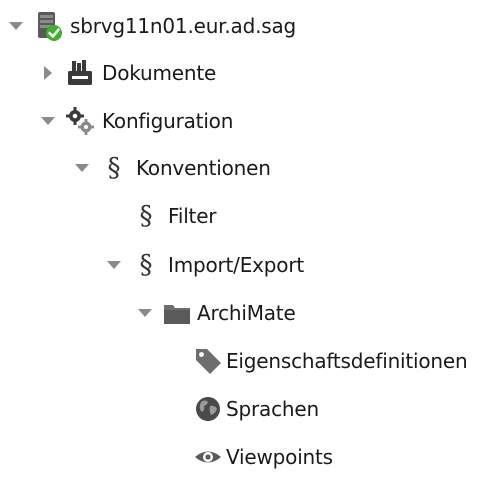 Image resolution: width=497 pixels, height=477 pixels. I want to click on folder-icon, so click(177, 313).